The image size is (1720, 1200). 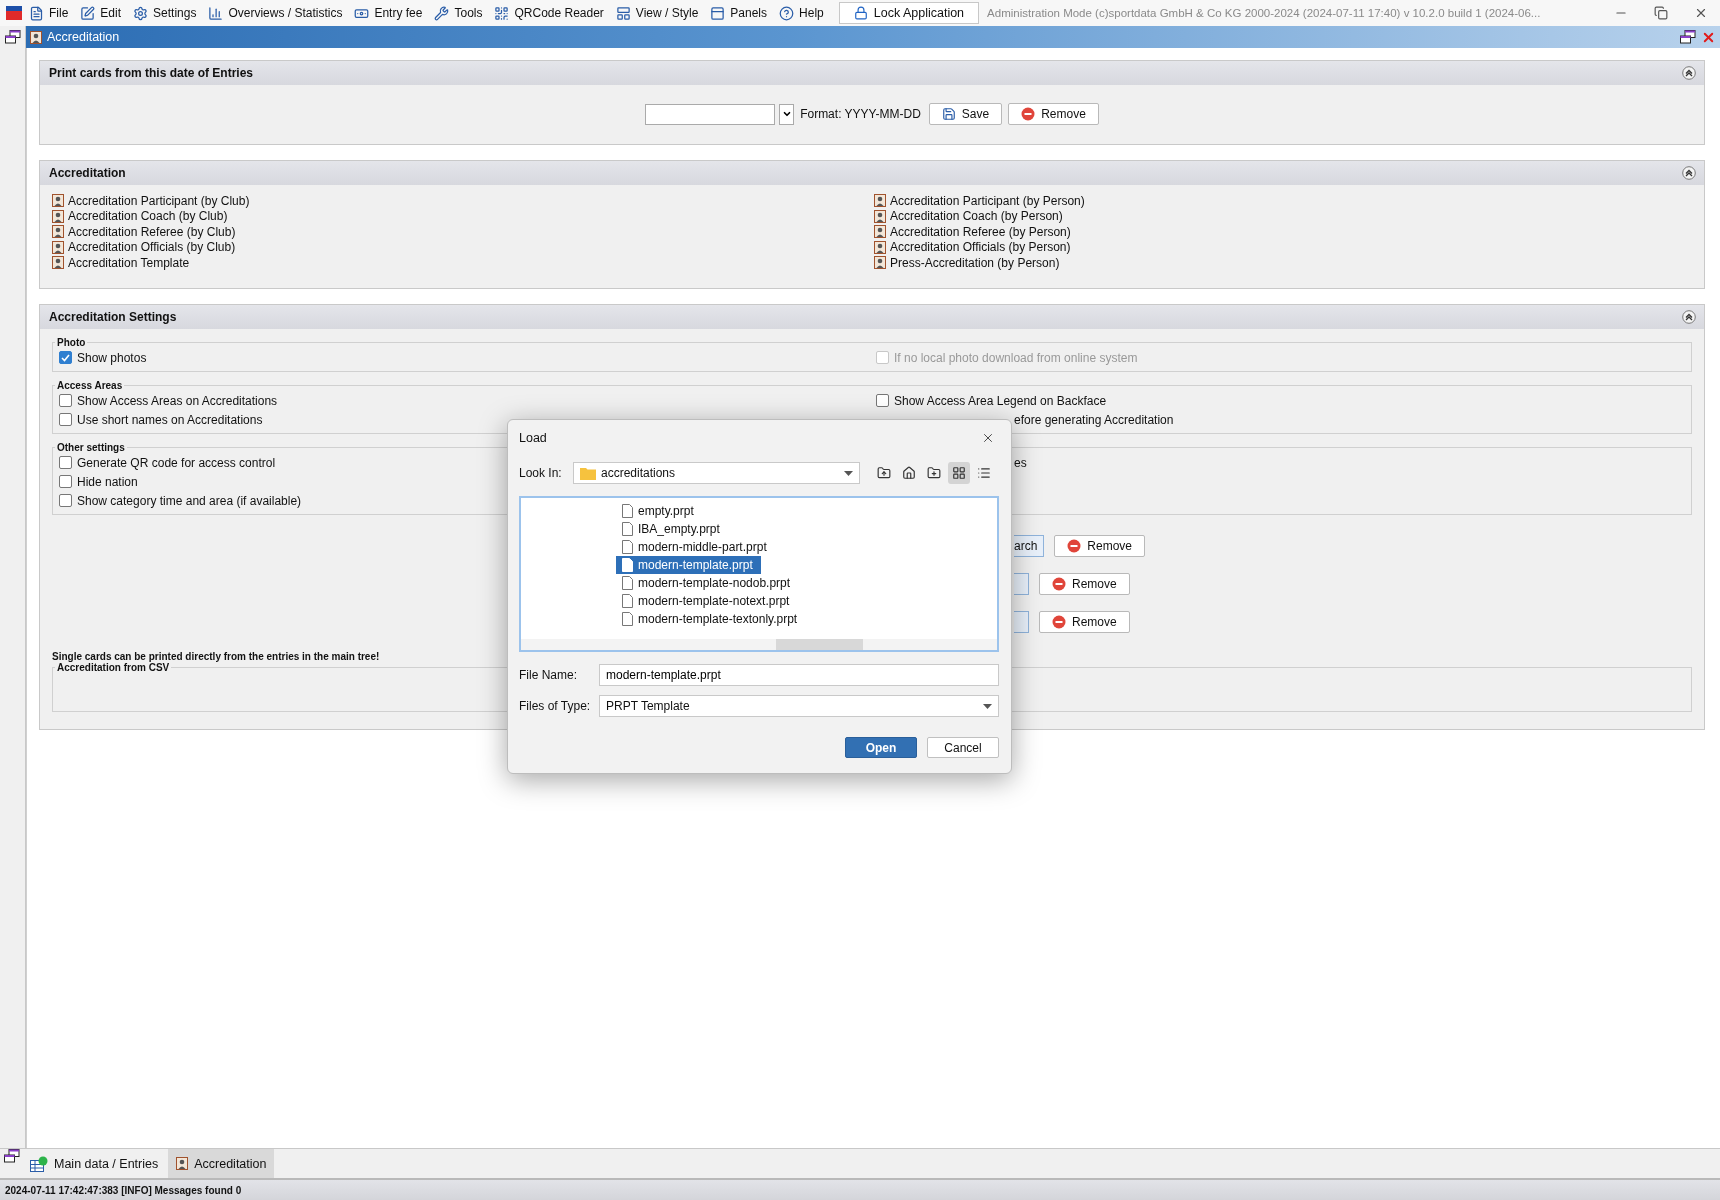 What do you see at coordinates (216, 13) in the screenshot?
I see `bar-chart-icon` at bounding box center [216, 13].